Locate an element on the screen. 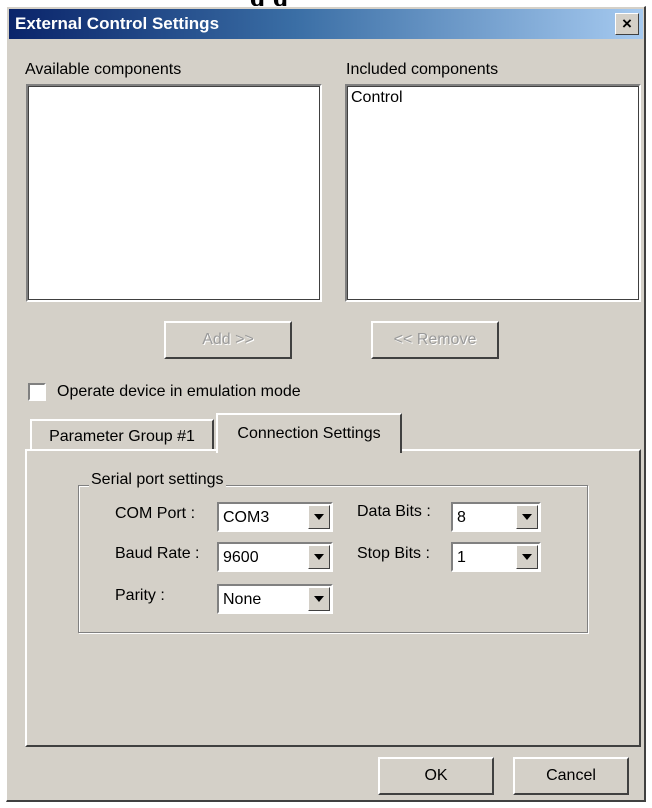 The height and width of the screenshot is (808, 652). parity-label: Parity : is located at coordinates (140, 595).